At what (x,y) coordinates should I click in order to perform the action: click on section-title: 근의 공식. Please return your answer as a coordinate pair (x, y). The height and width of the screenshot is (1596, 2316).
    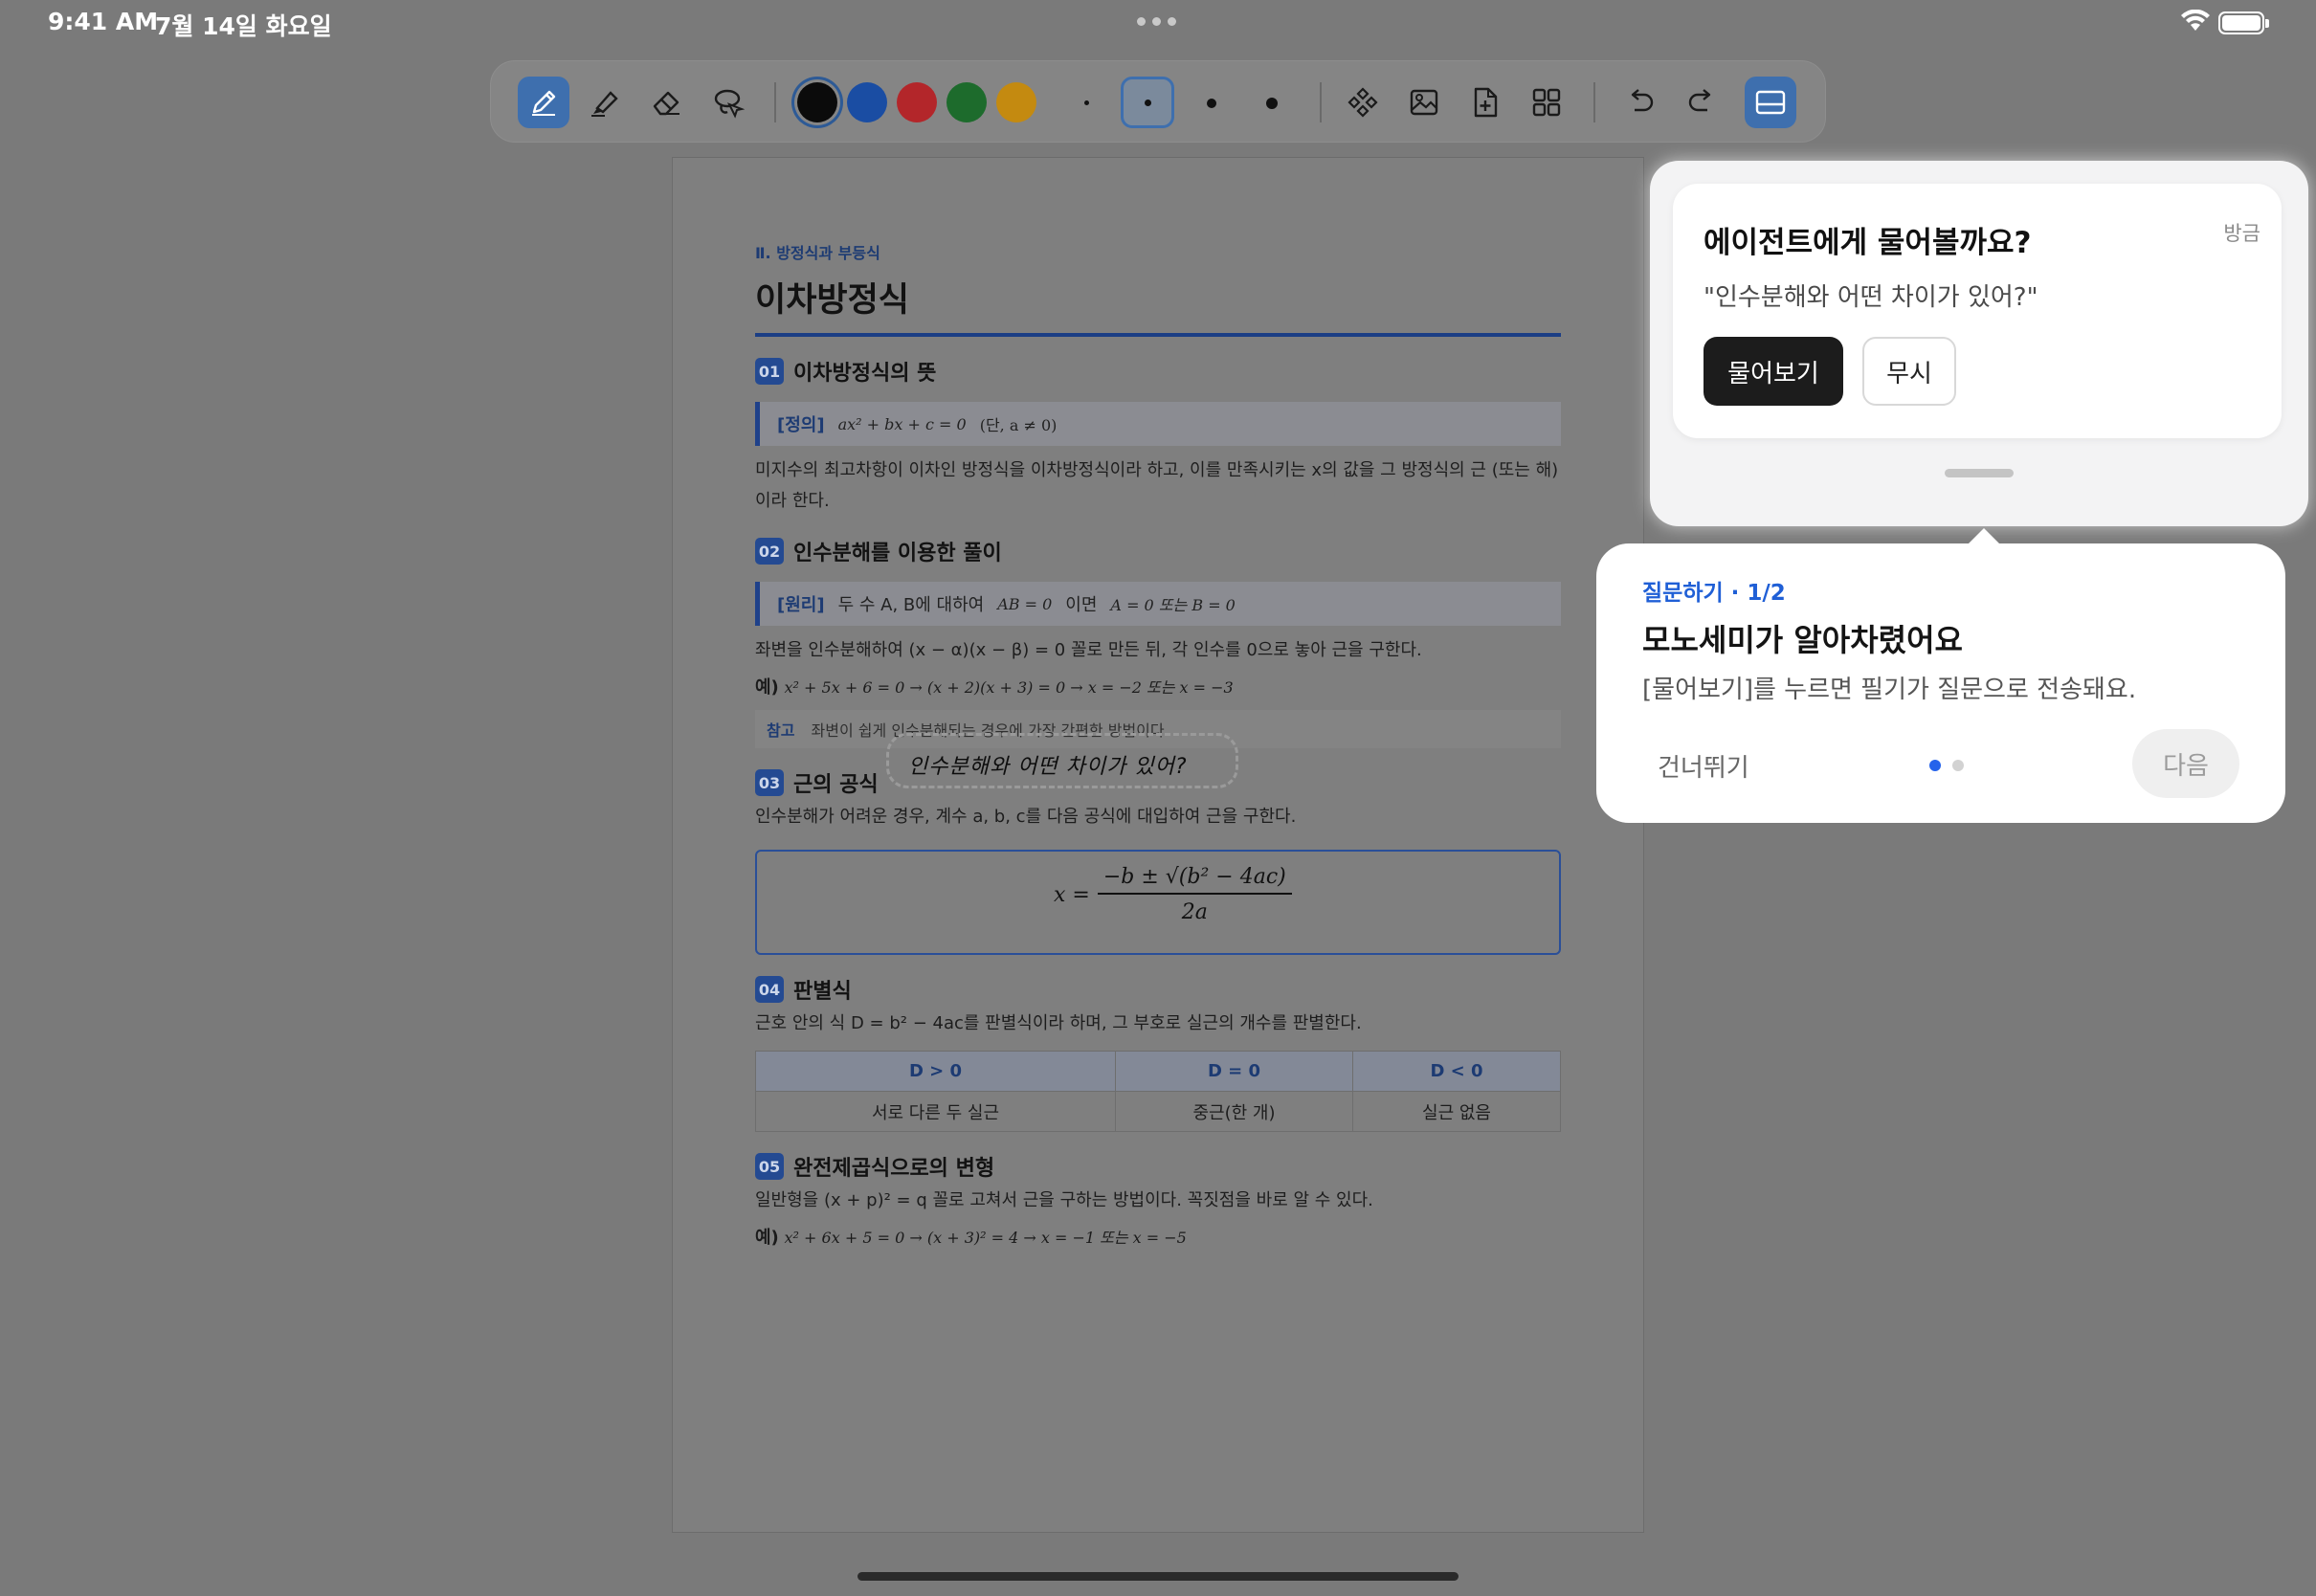
    Looking at the image, I should click on (836, 785).